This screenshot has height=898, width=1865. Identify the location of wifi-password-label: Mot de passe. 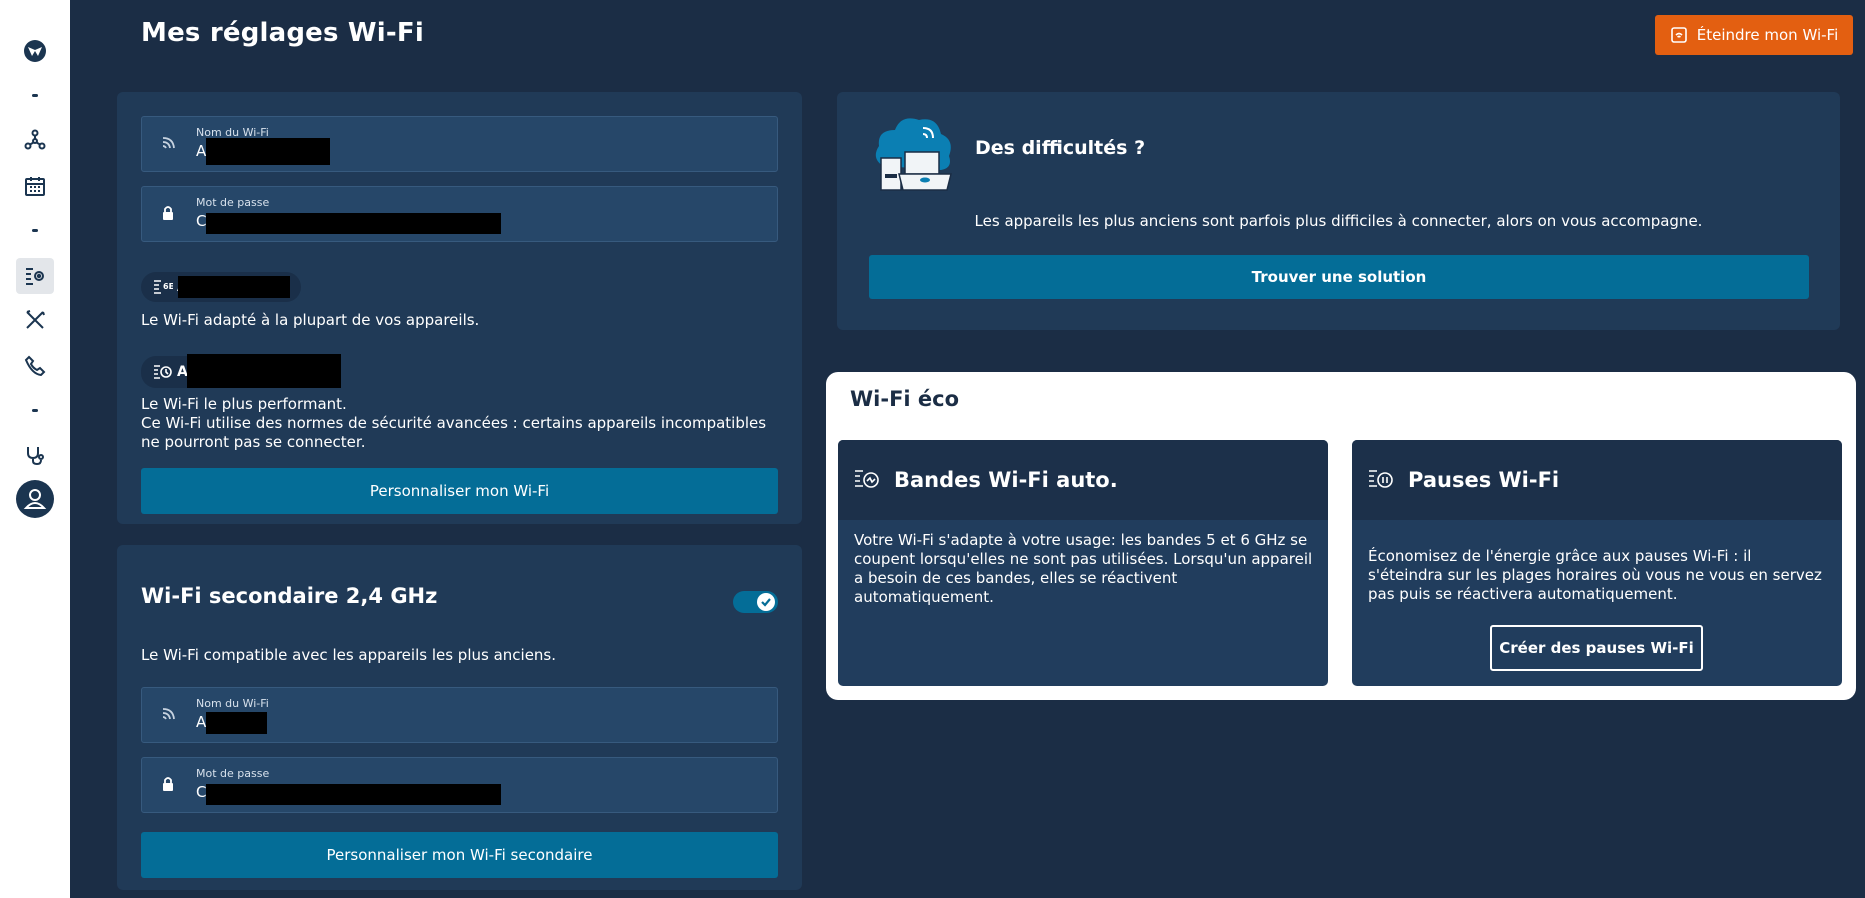
(233, 202).